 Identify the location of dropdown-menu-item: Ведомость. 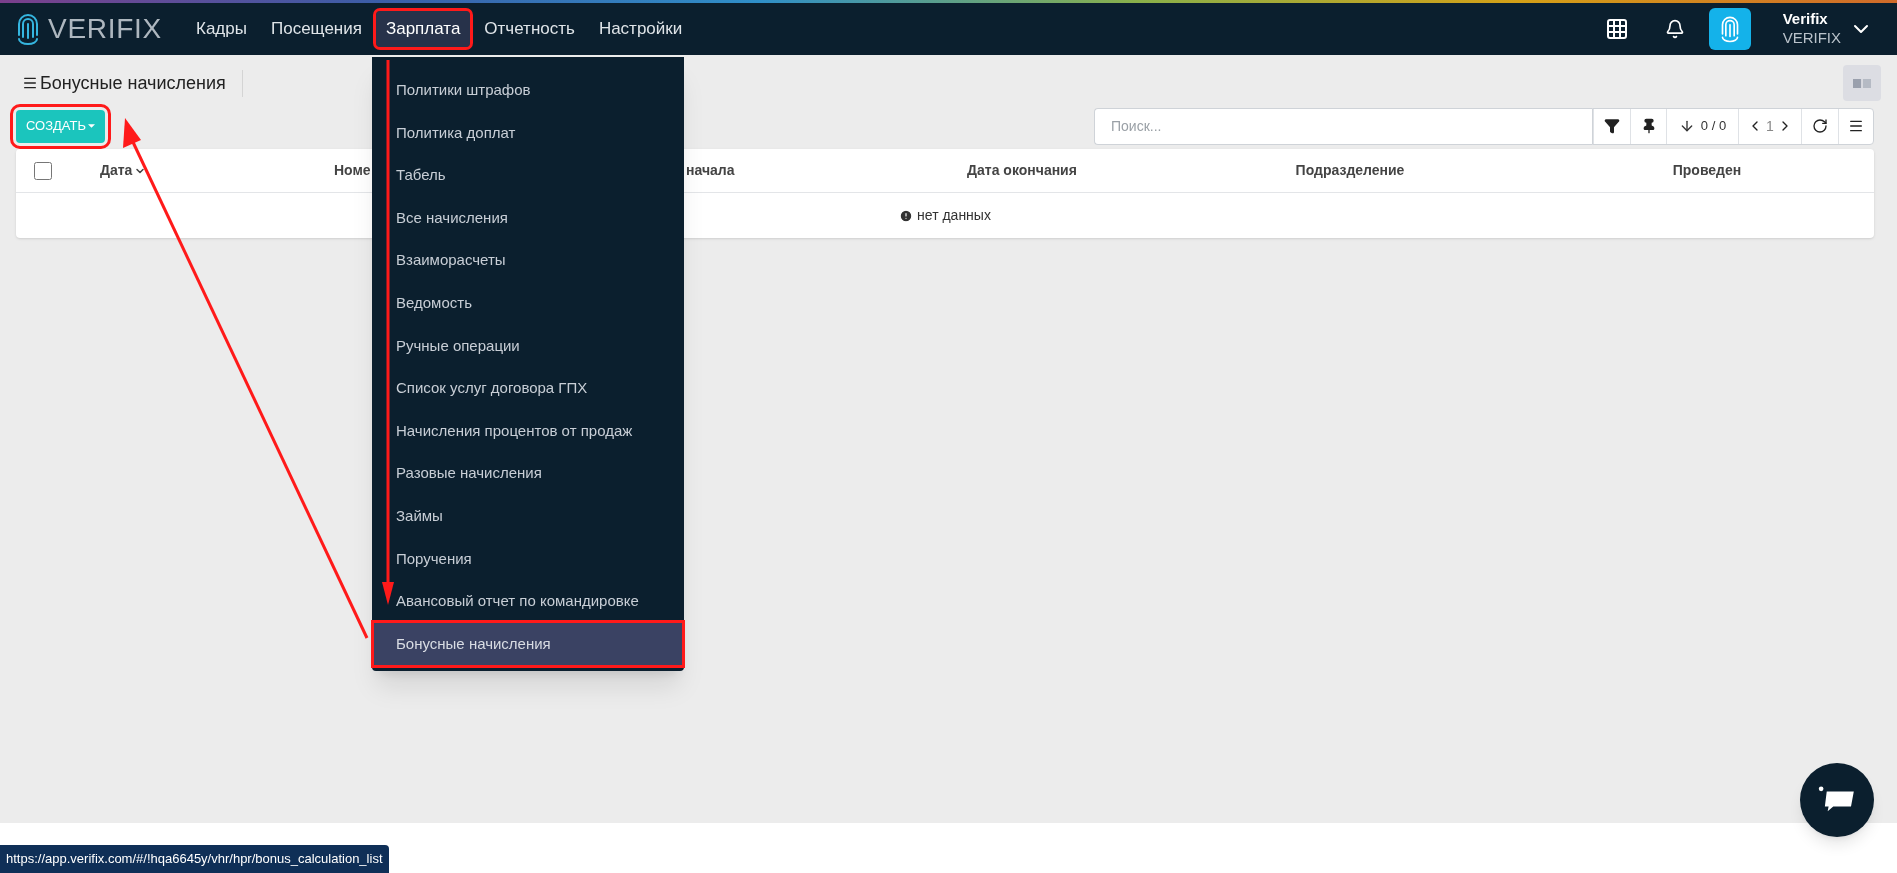
(528, 303).